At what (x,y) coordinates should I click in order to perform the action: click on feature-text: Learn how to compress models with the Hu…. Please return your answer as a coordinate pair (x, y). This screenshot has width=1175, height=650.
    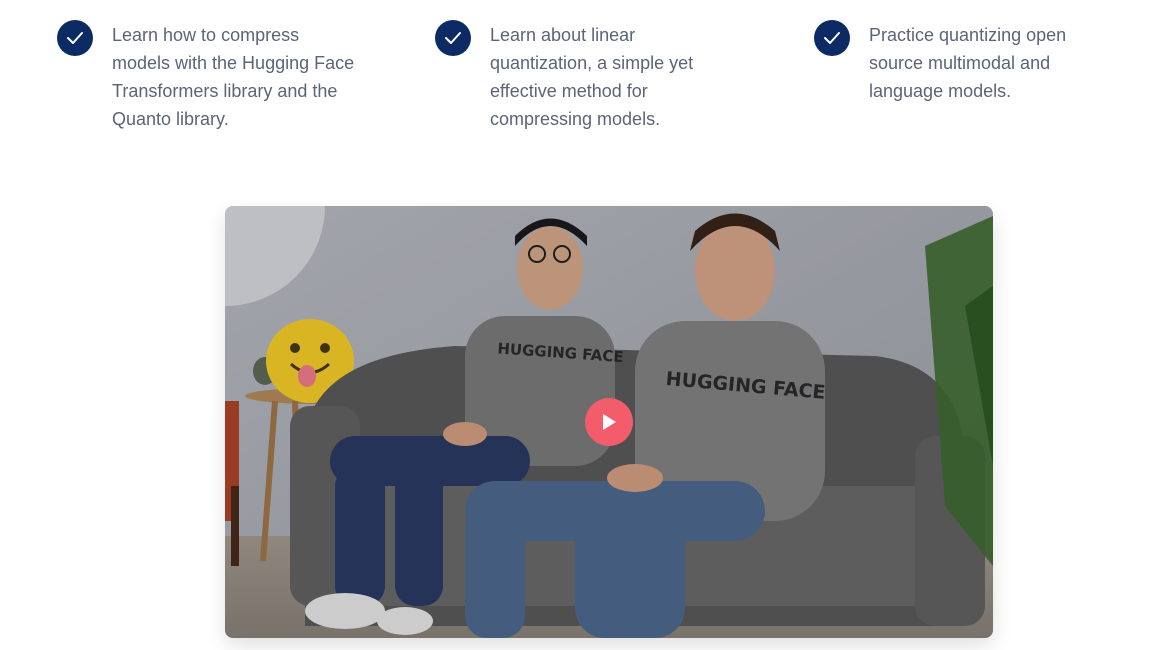
    Looking at the image, I should click on (233, 77).